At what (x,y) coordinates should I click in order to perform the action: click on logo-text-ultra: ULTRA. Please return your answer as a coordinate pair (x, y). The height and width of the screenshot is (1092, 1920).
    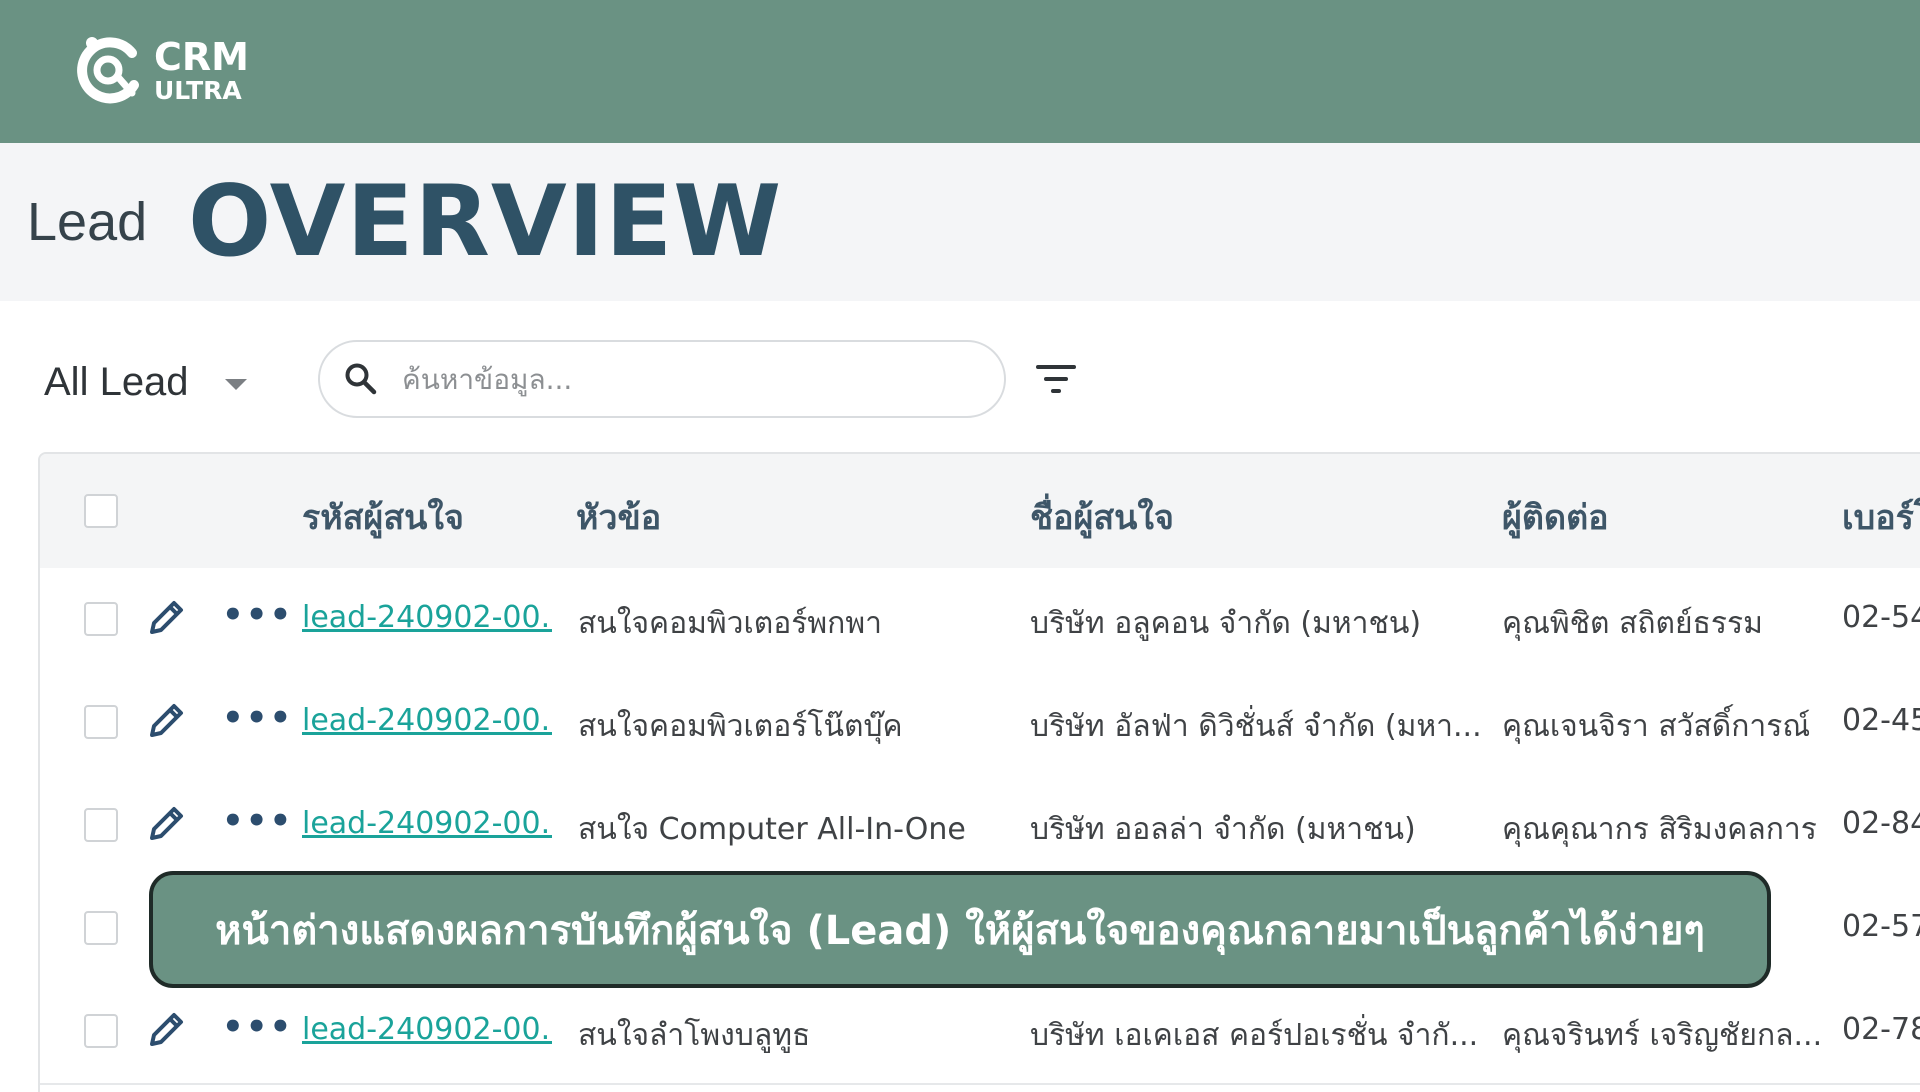
    Looking at the image, I should click on (198, 90).